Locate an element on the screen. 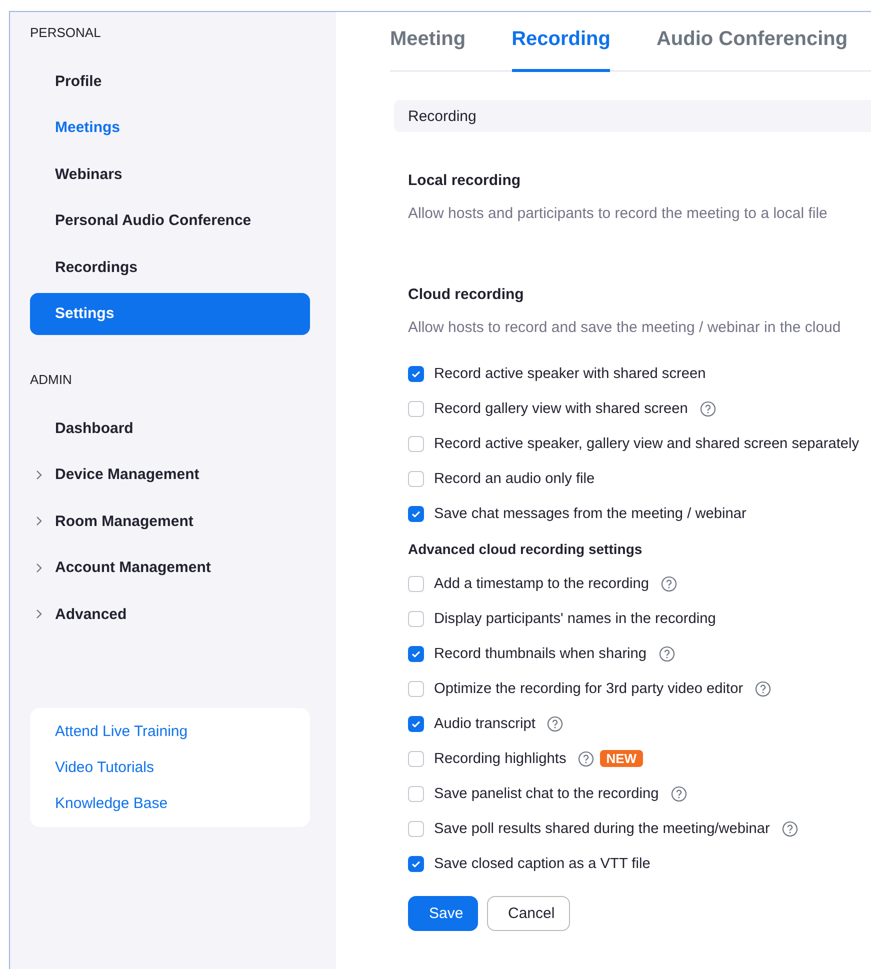 This screenshot has height=969, width=871. sidebar-item: Profile is located at coordinates (170, 81).